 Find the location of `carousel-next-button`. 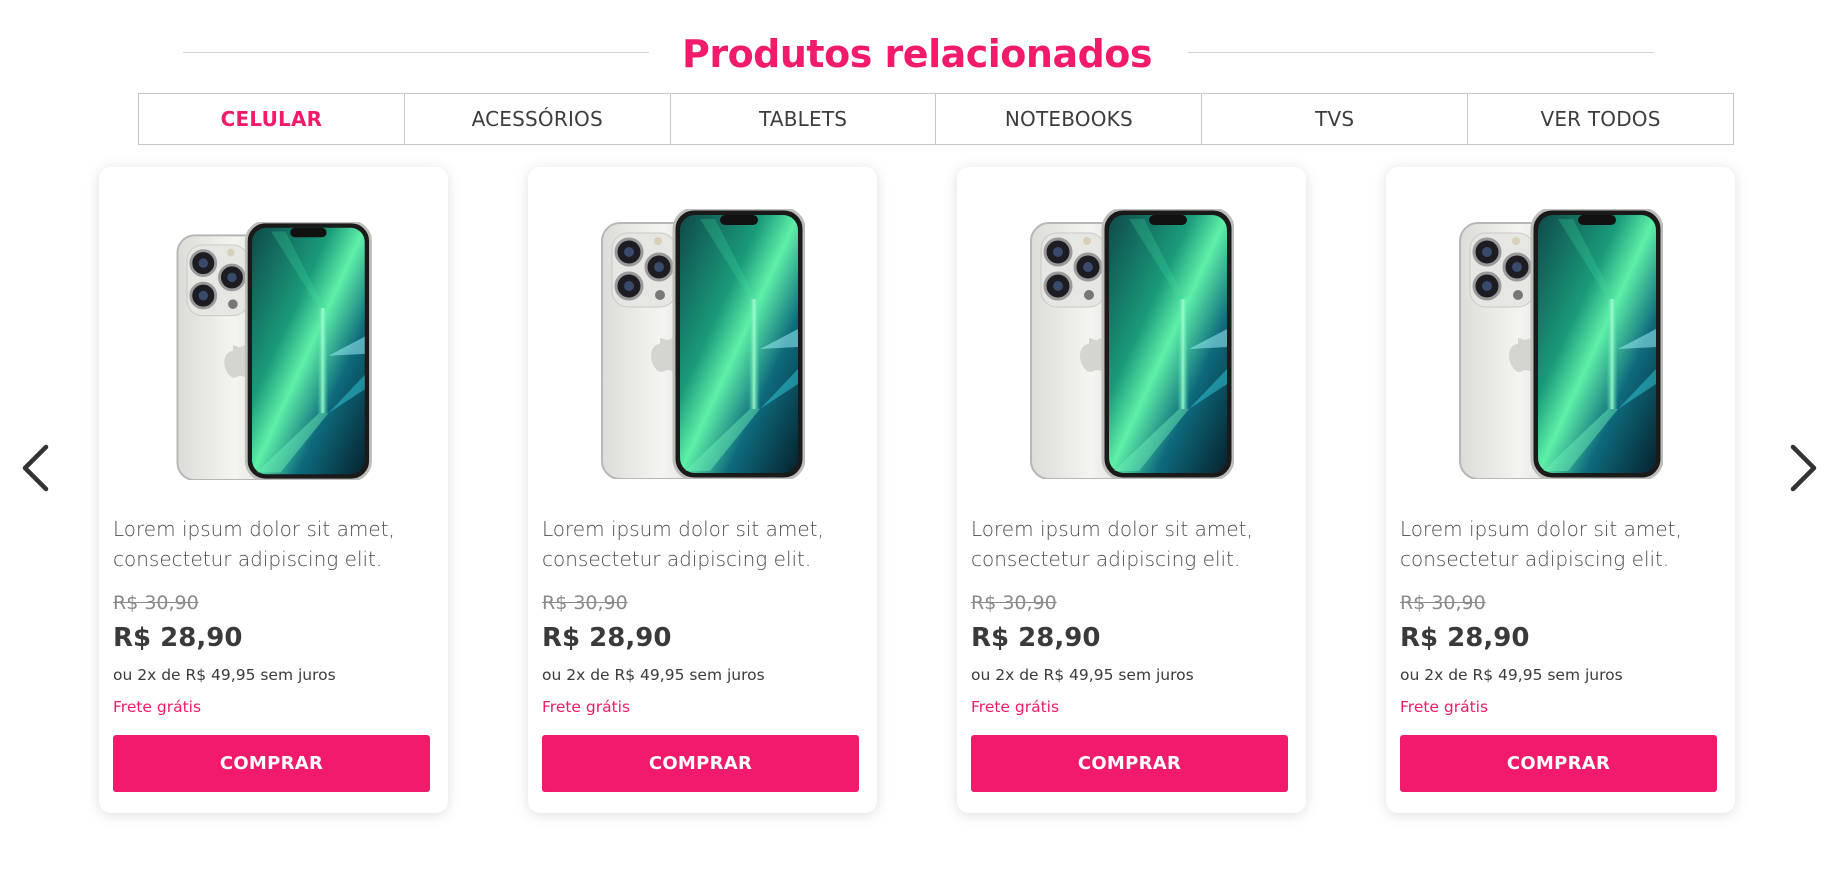

carousel-next-button is located at coordinates (1804, 468).